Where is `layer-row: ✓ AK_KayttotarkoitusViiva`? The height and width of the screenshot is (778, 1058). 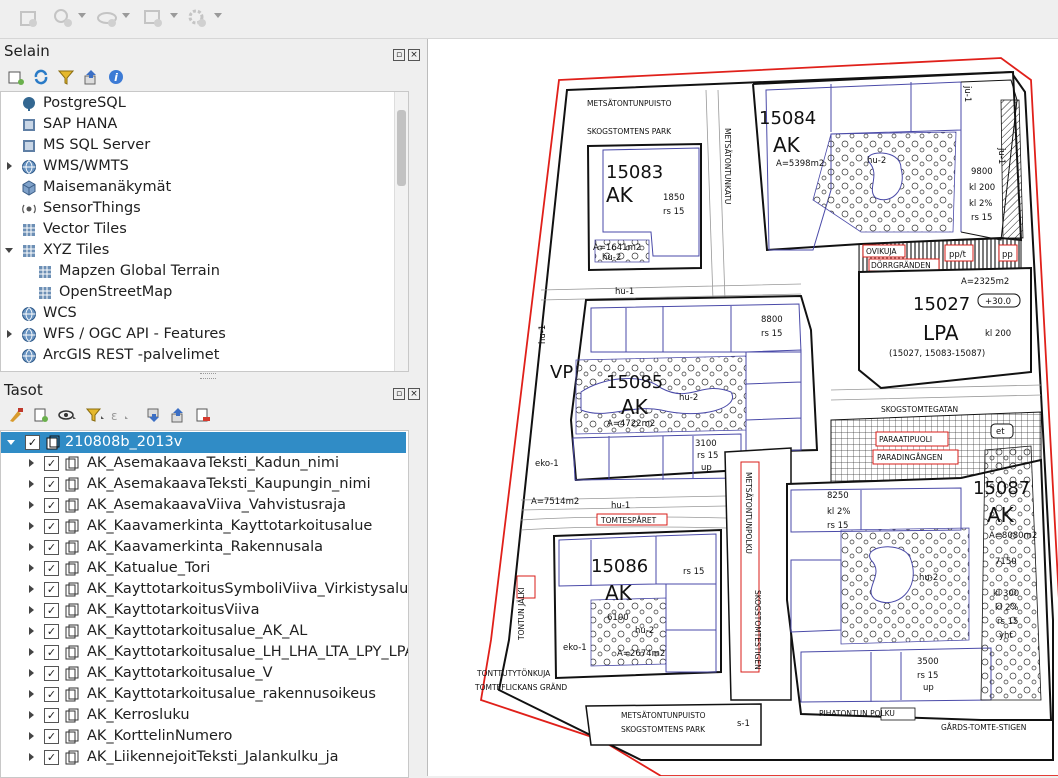
layer-row: ✓ AK_KayttotarkoitusViiva is located at coordinates (204, 610).